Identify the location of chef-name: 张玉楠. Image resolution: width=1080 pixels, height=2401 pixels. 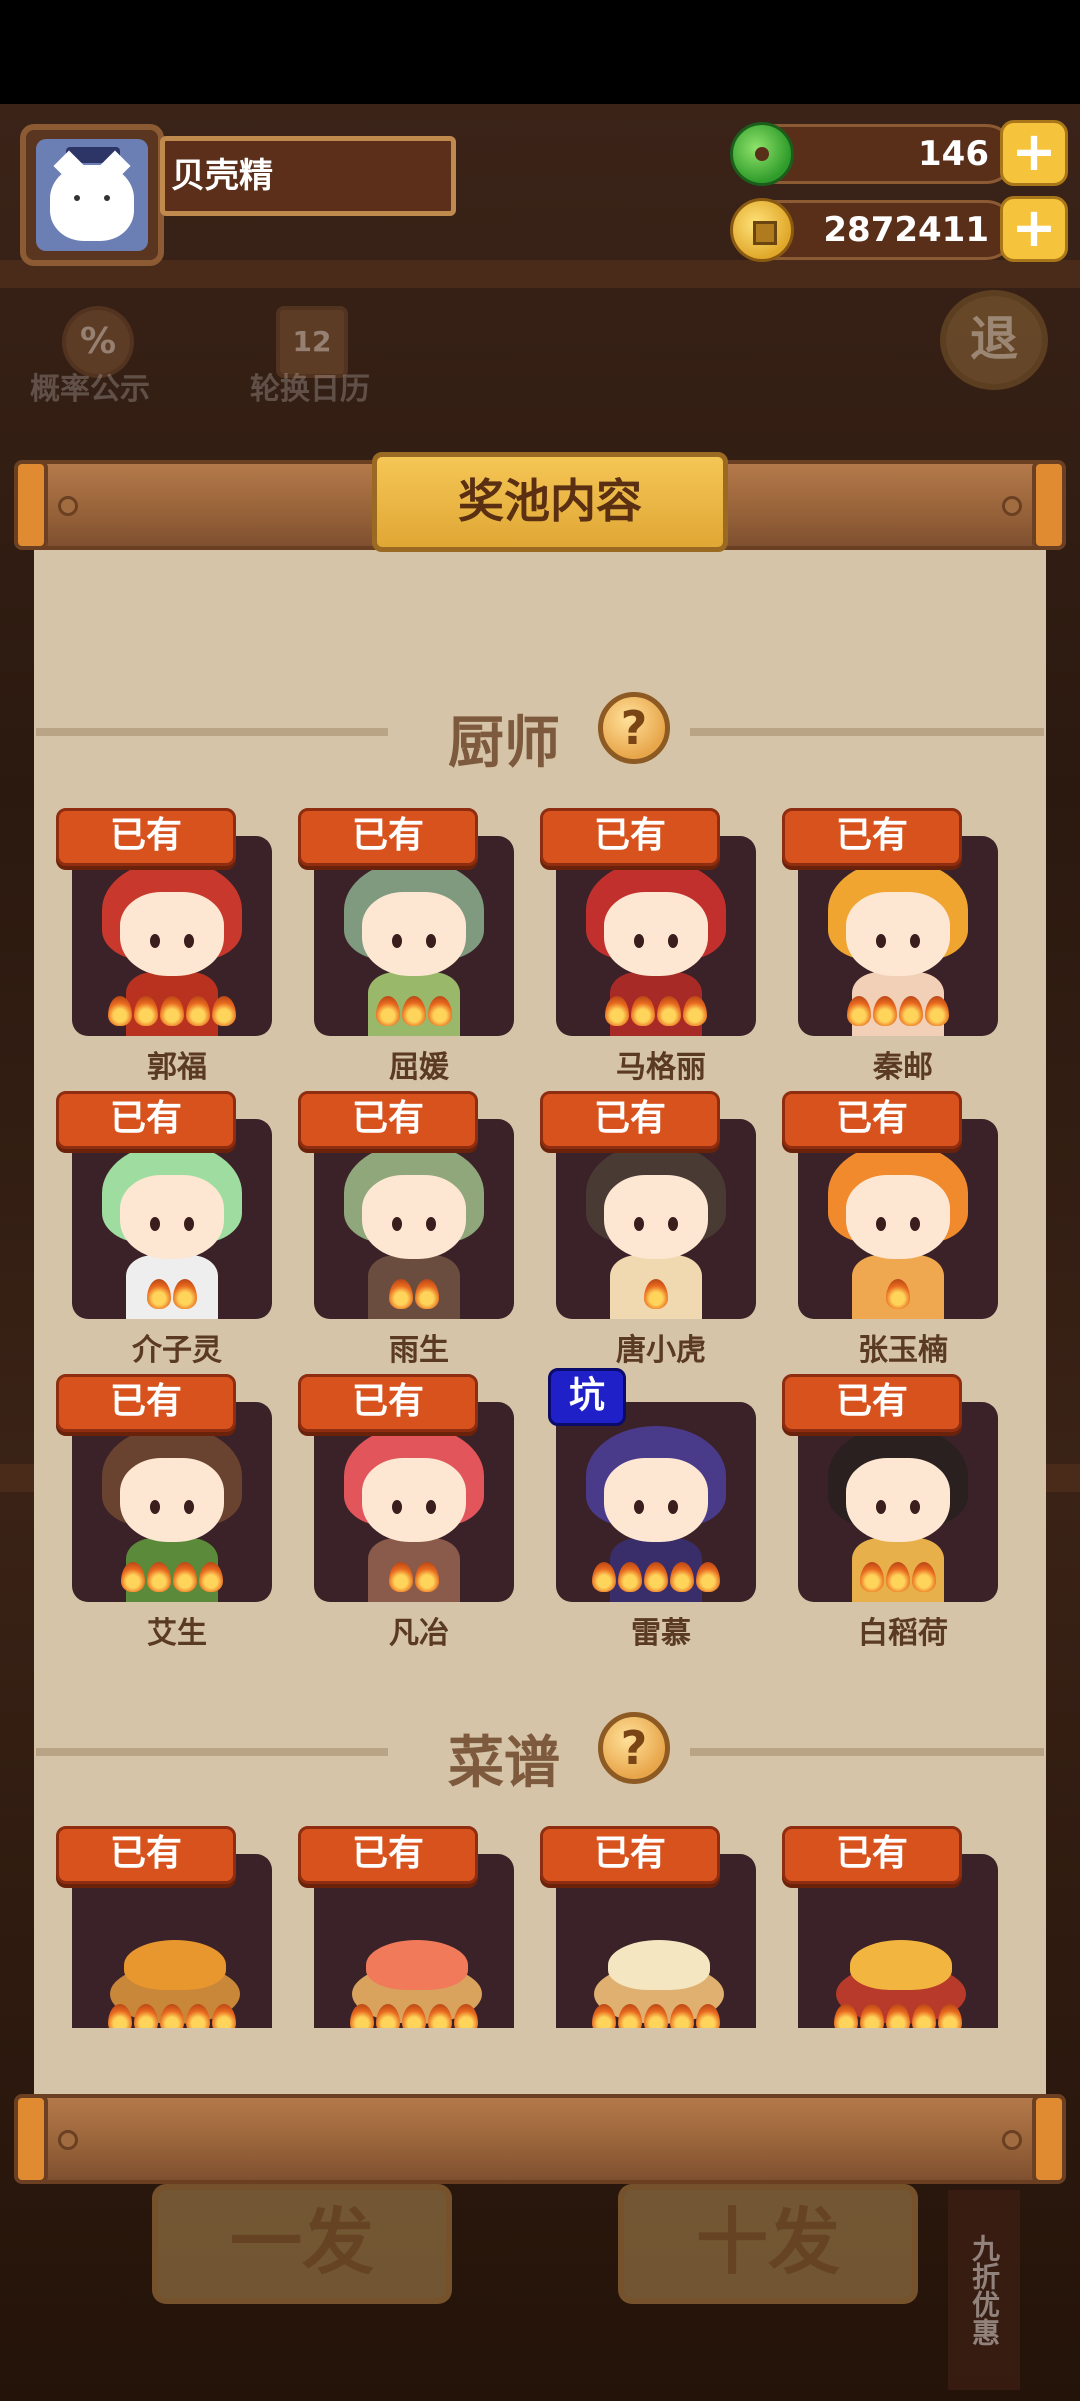
(903, 1350).